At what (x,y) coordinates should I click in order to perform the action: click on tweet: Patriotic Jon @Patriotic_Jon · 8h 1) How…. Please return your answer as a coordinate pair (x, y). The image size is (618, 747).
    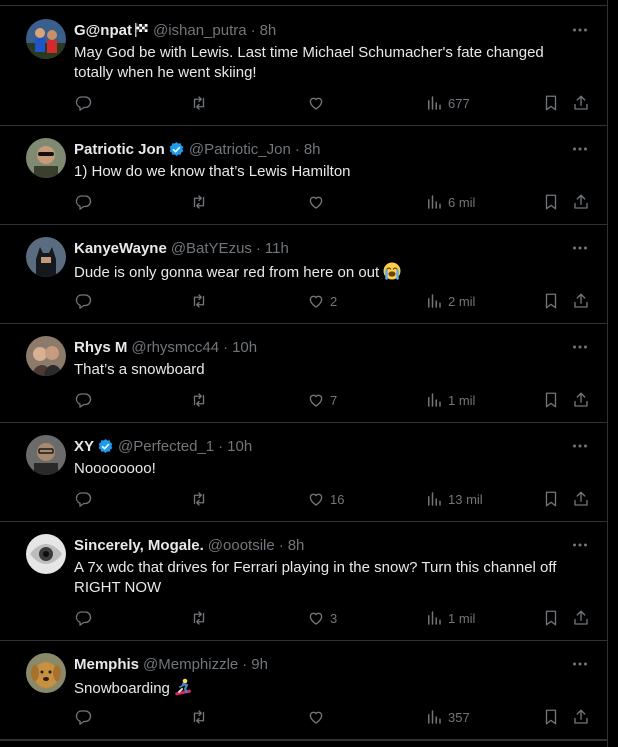
    Looking at the image, I should click on (304, 175).